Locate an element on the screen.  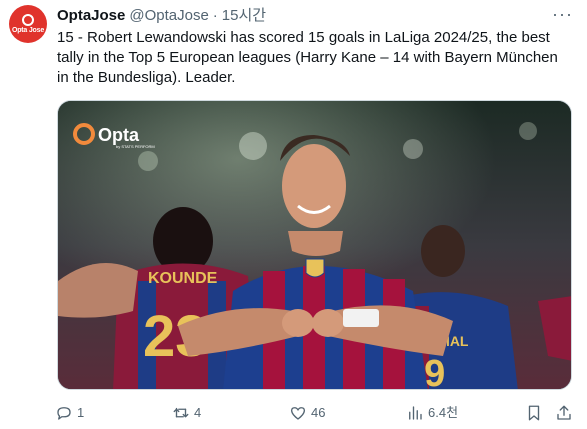
author-name: OptaJose is located at coordinates (91, 16).